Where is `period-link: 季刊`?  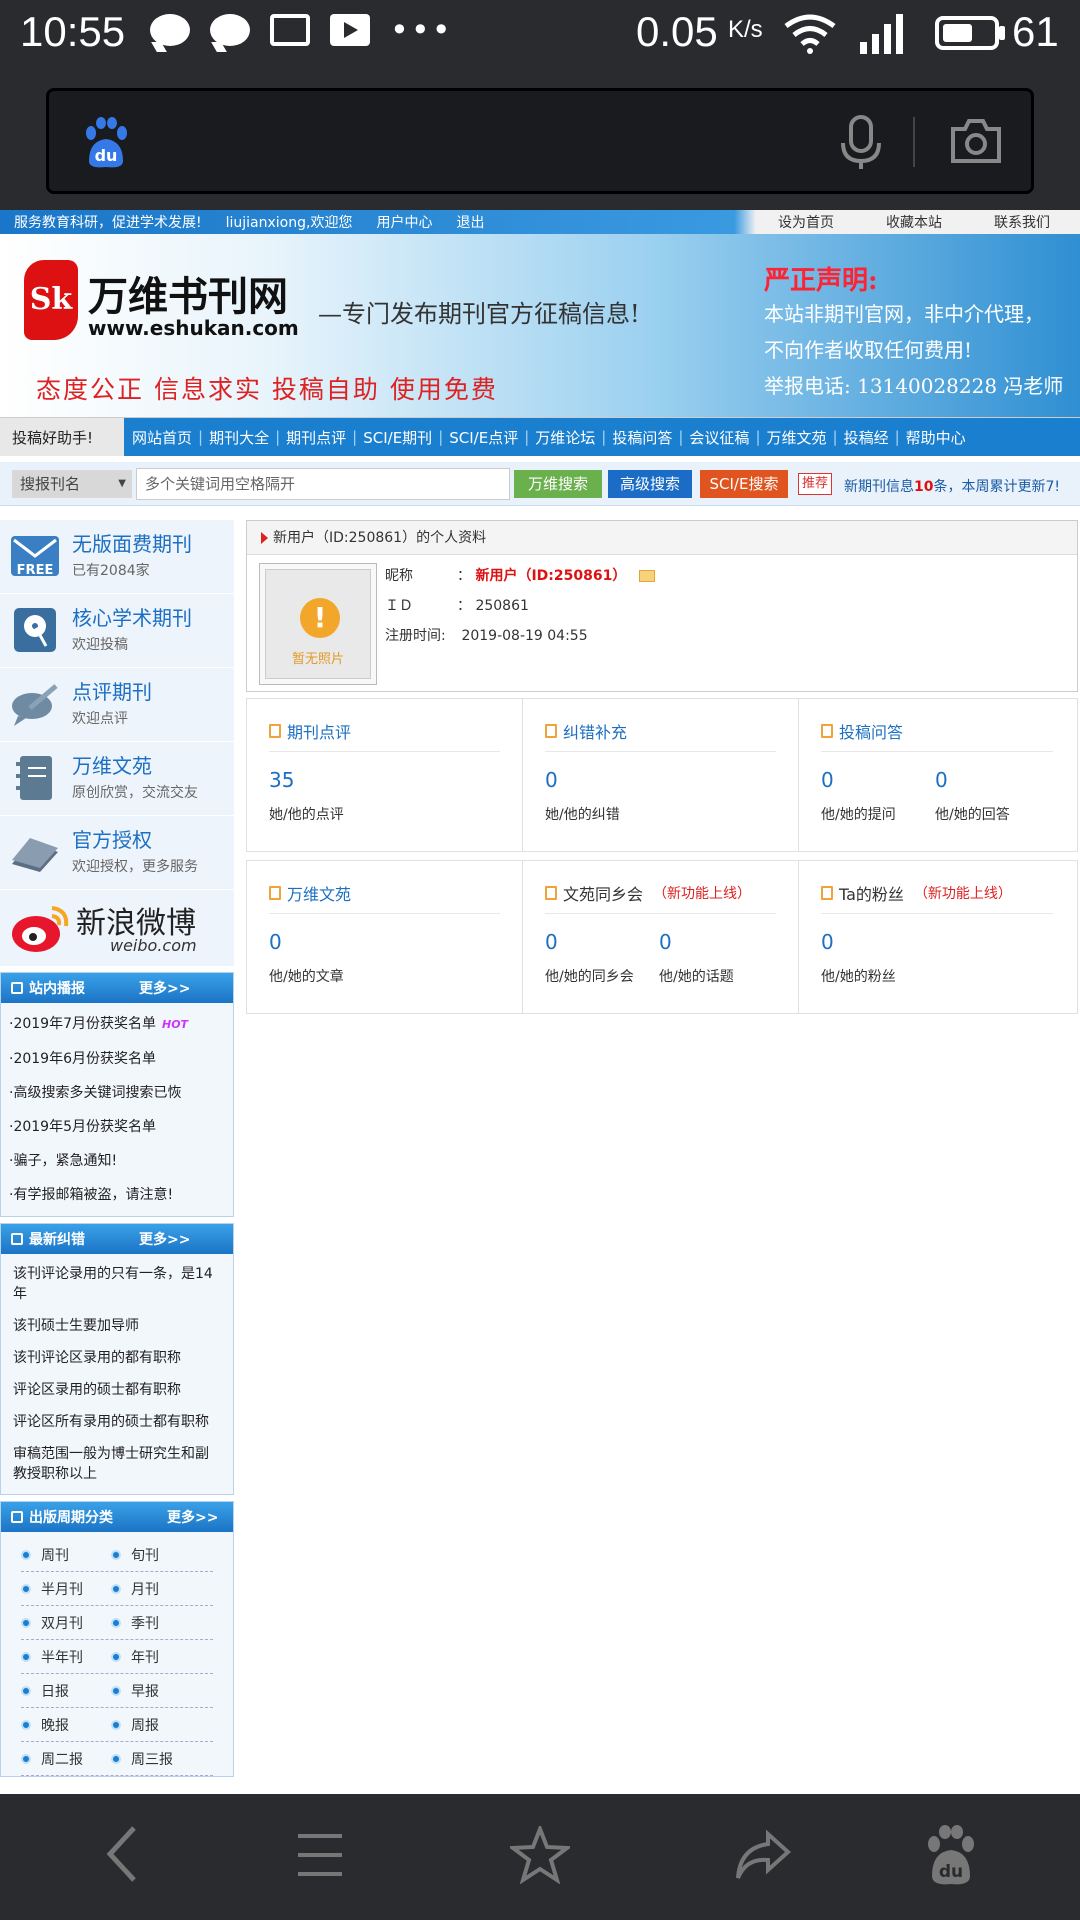 period-link: 季刊 is located at coordinates (156, 1623).